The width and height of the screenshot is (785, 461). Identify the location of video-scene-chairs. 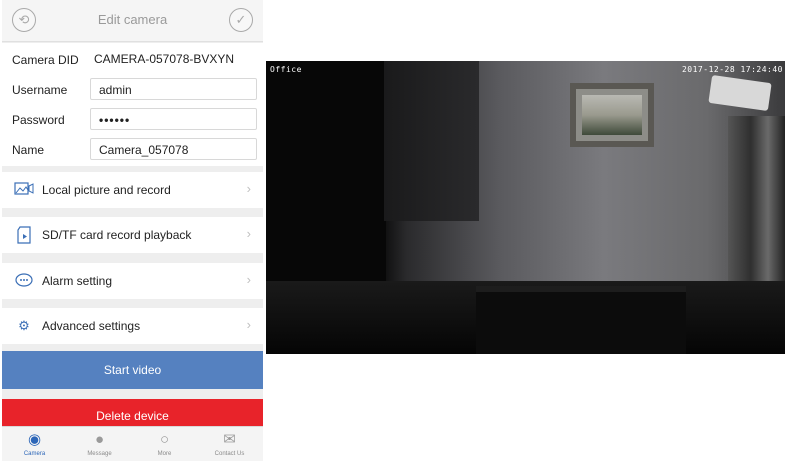
(581, 320).